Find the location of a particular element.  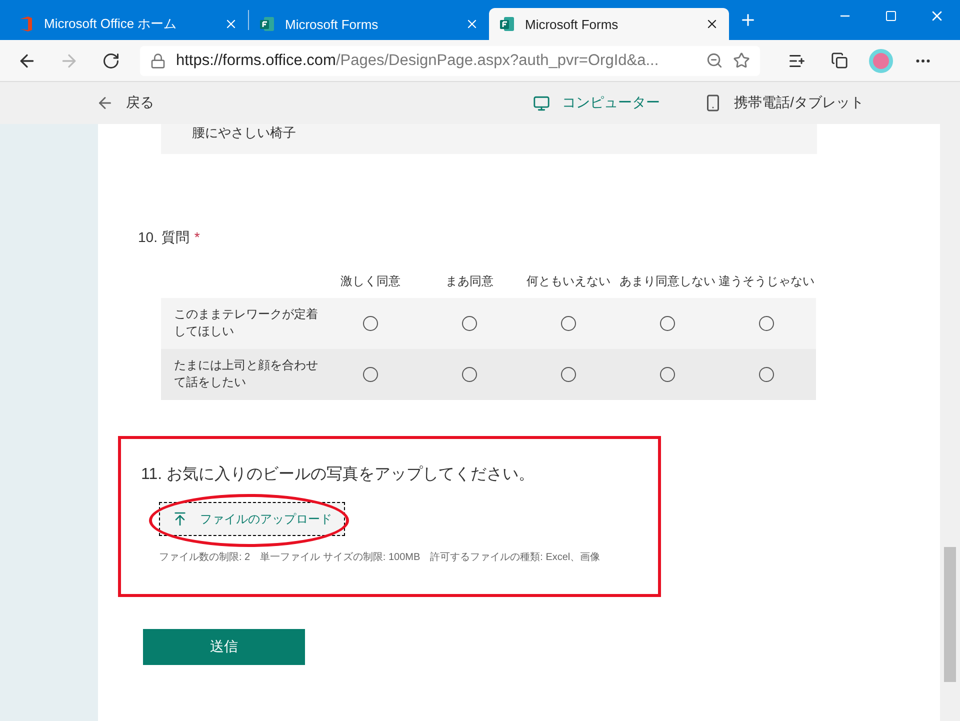

upload-icon is located at coordinates (180, 519).